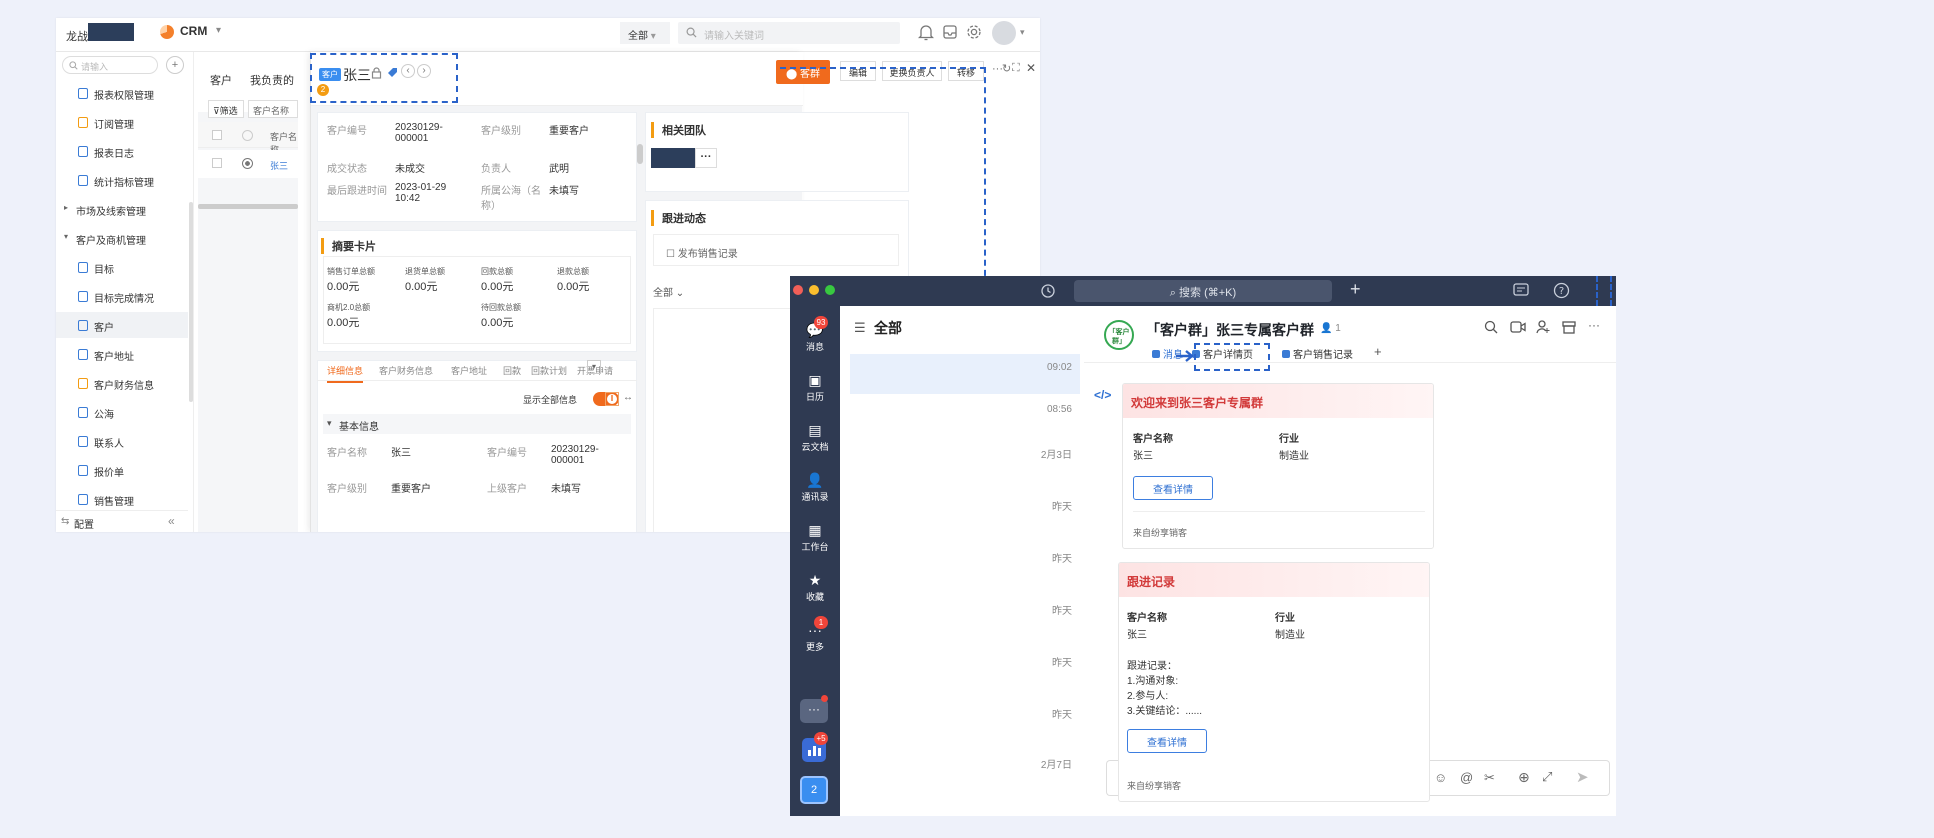 Image resolution: width=1934 pixels, height=838 pixels. I want to click on field-value: 重要客户, so click(569, 131).